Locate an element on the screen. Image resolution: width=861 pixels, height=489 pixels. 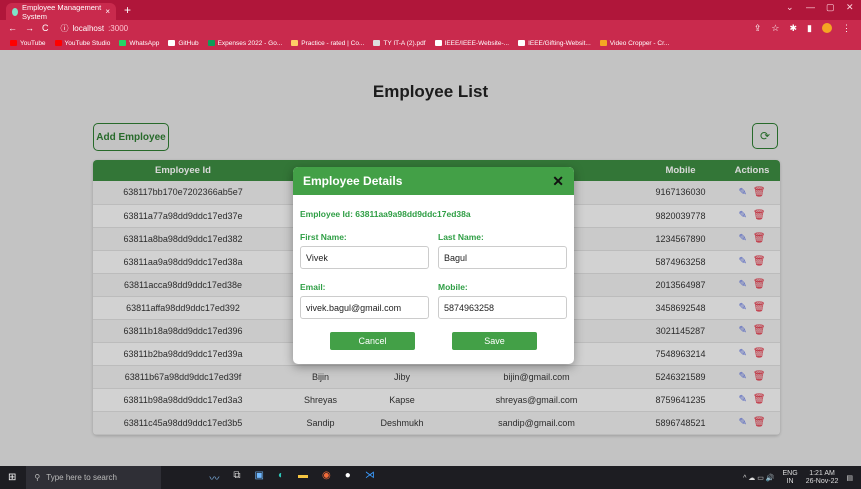
bookmark-label: YouTube Studio is located at coordinates (87, 43).